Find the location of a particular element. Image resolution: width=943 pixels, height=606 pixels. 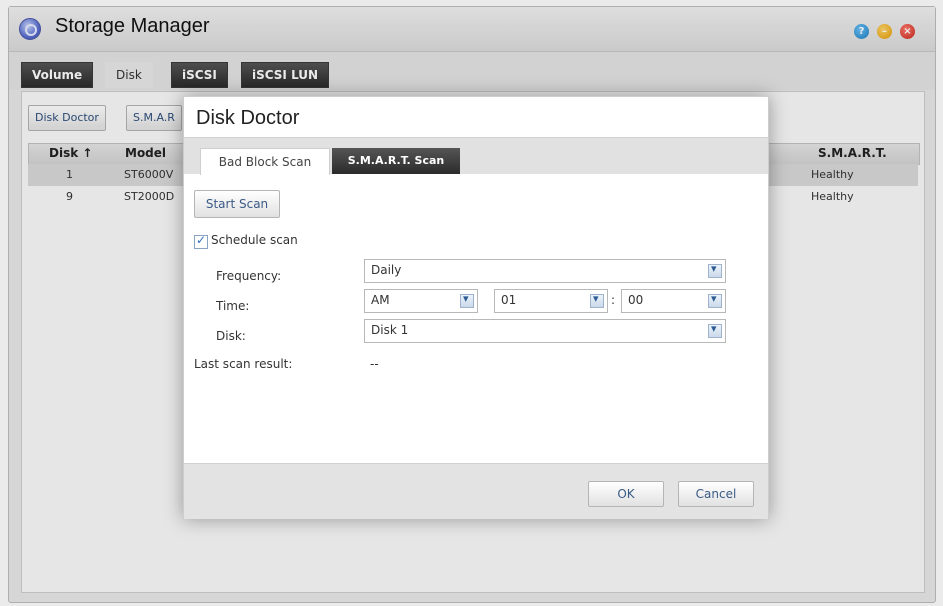

time-label: Time: is located at coordinates (233, 306).